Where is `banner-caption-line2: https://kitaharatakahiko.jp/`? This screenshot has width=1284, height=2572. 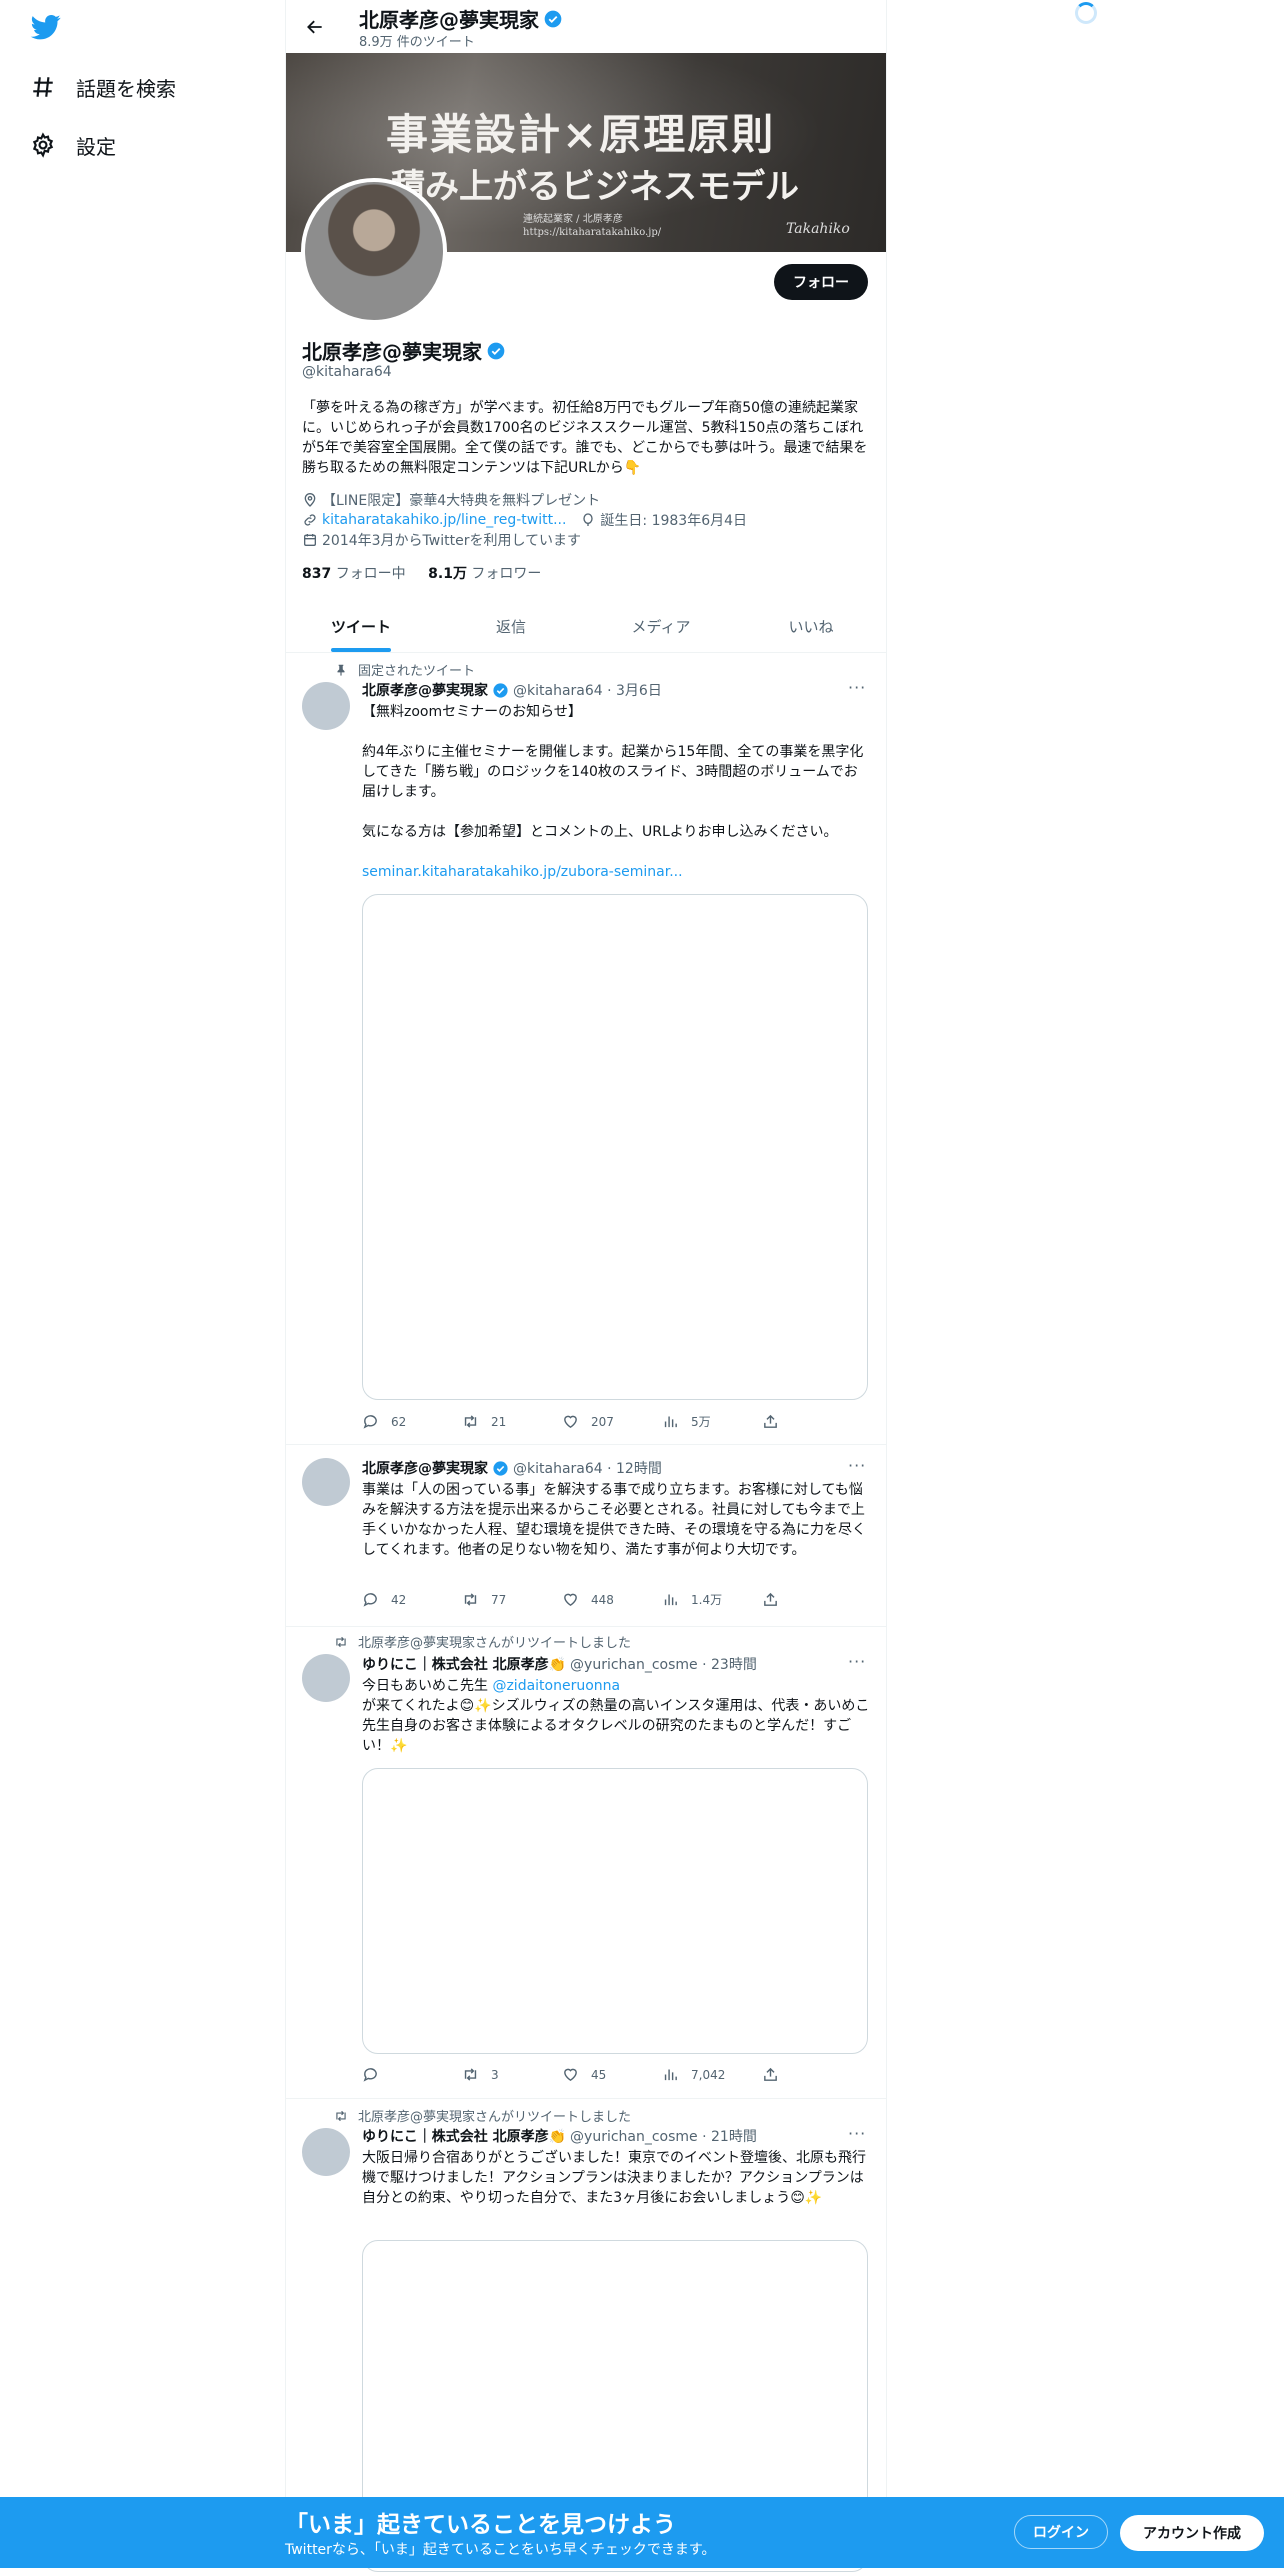
banner-caption-line2: https://kitaharatakahiko.jp/ is located at coordinates (592, 232).